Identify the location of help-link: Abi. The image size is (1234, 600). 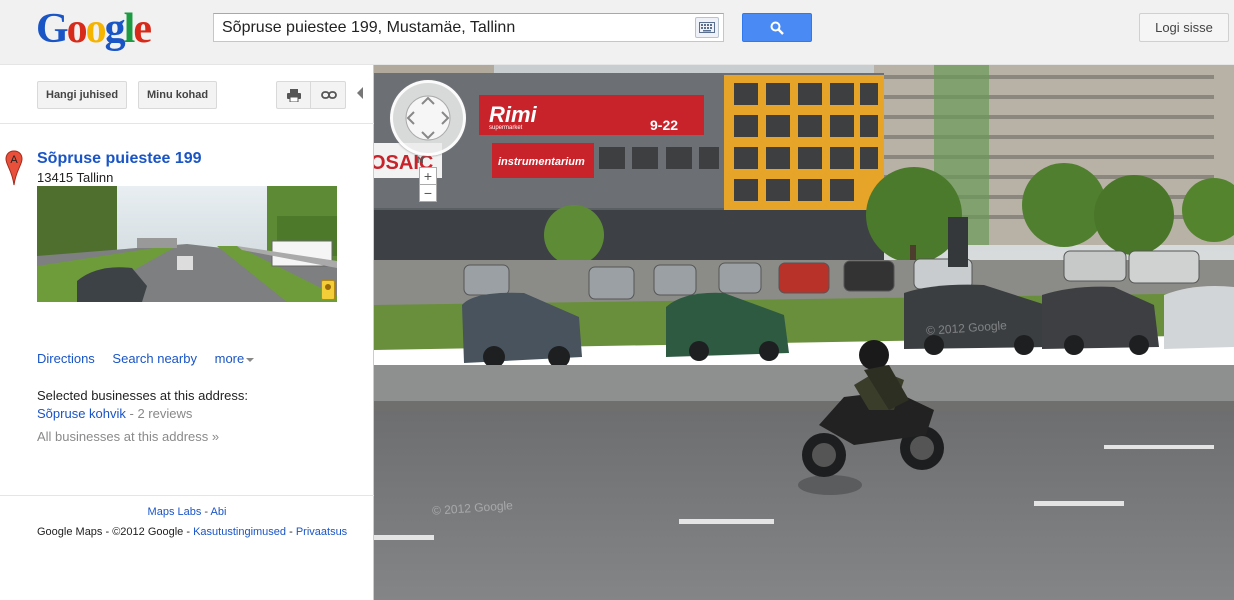
(219, 512).